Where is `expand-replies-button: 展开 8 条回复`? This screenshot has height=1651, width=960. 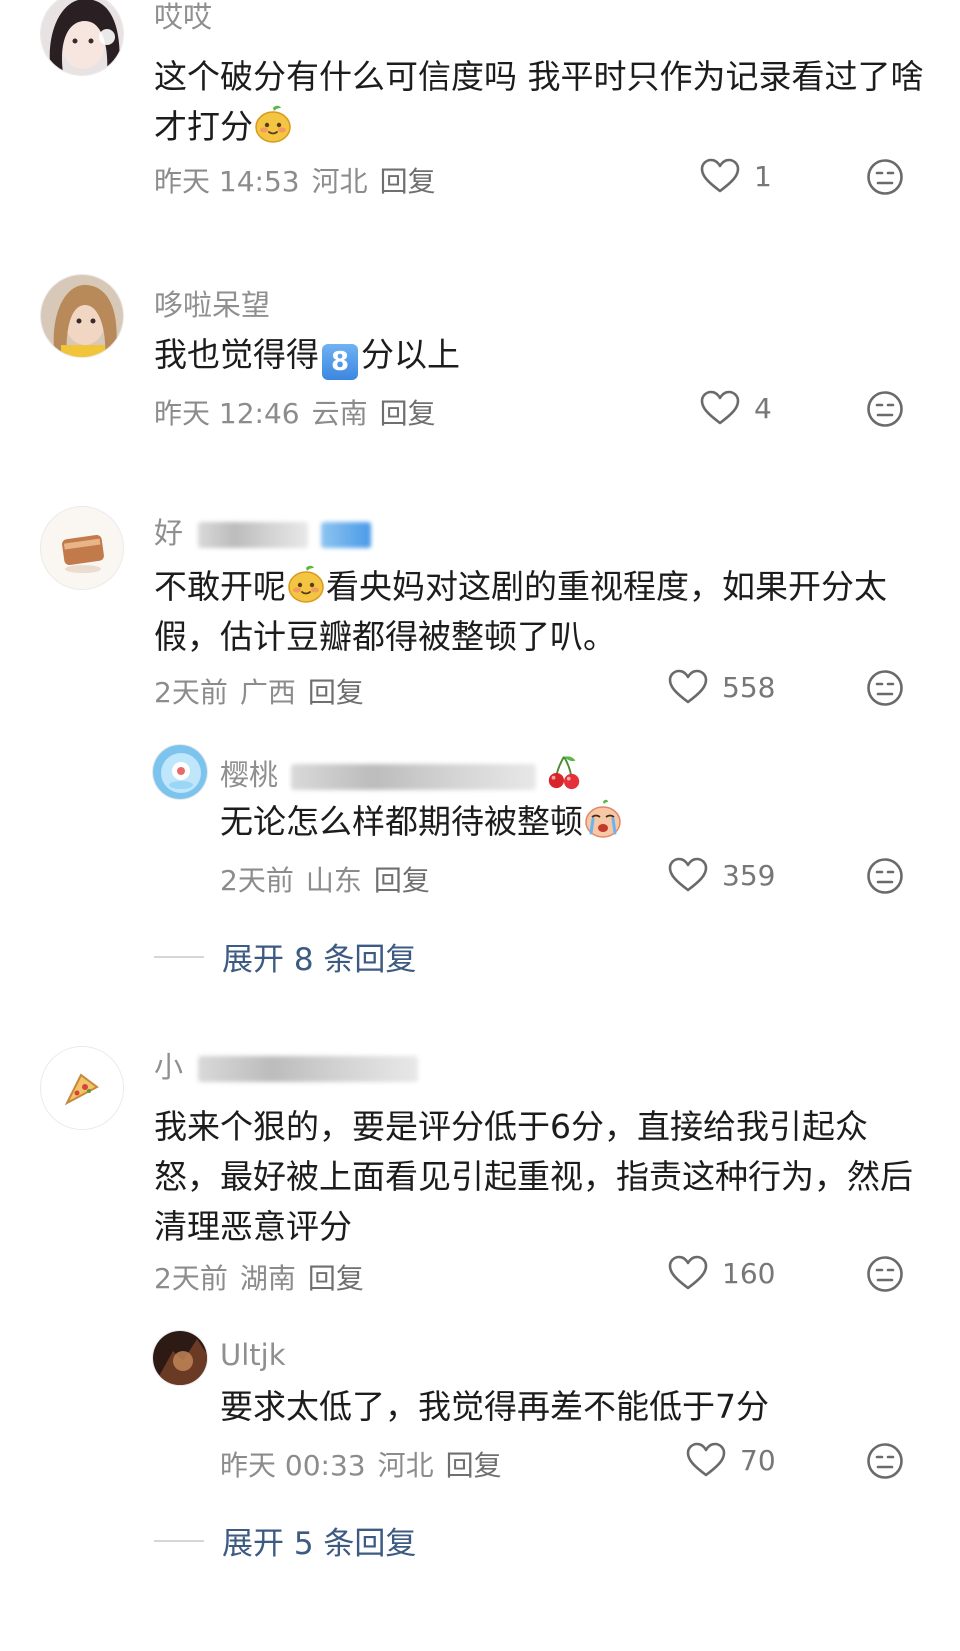 expand-replies-button: 展开 8 条回复 is located at coordinates (285, 956).